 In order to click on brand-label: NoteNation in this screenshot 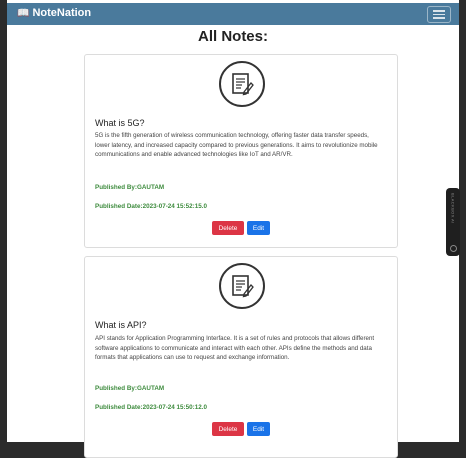, I will do `click(62, 13)`.